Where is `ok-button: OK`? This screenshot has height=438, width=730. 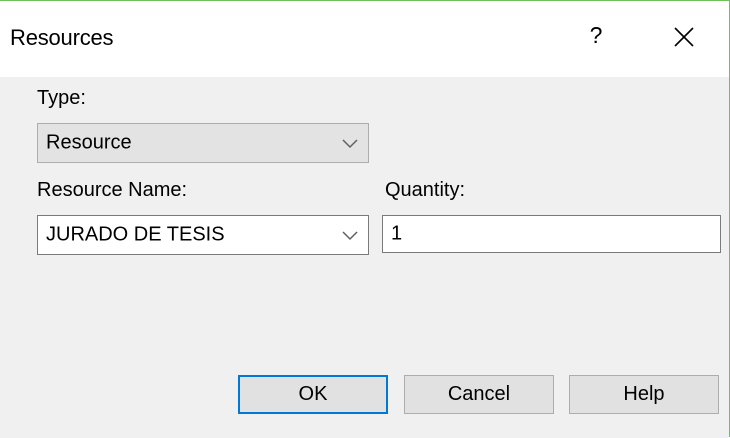
ok-button: OK is located at coordinates (313, 394).